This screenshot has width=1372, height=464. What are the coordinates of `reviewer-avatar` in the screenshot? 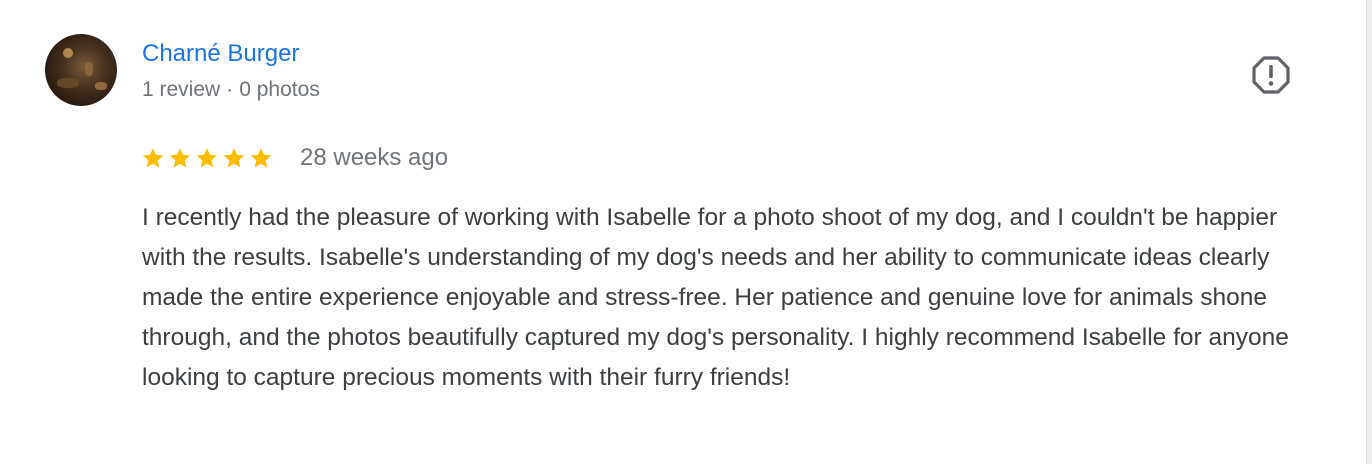 It's located at (81, 70).